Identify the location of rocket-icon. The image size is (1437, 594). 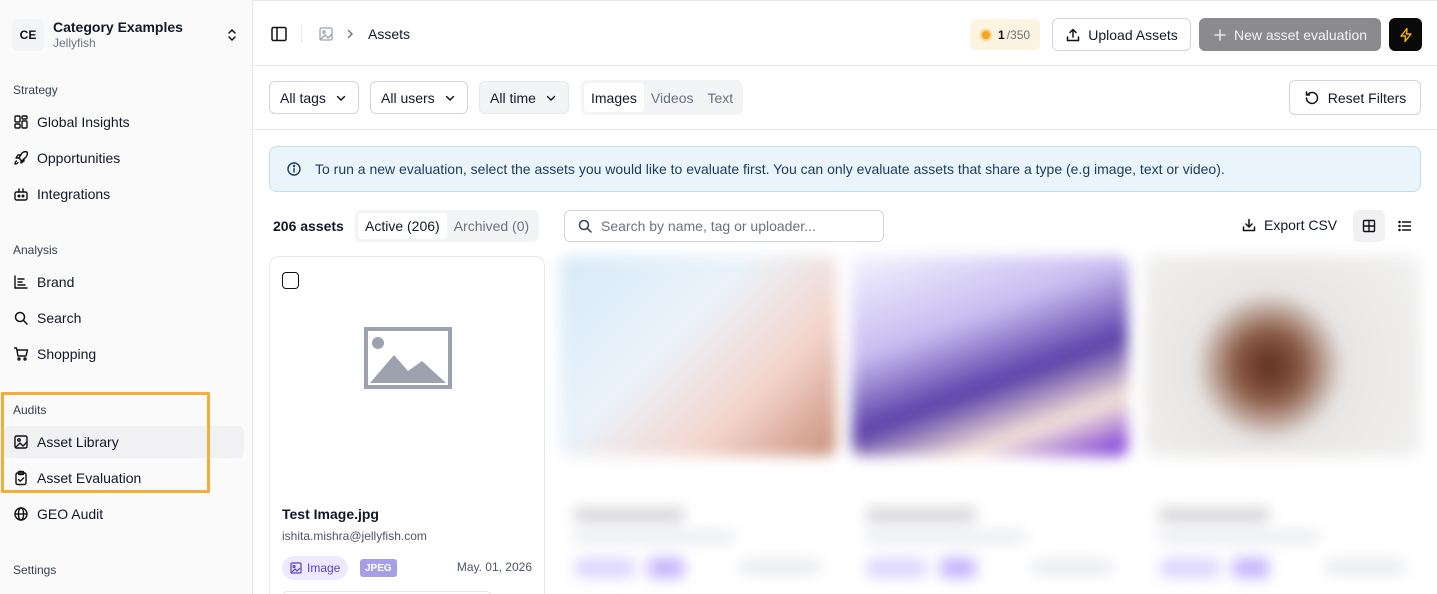
(21, 158).